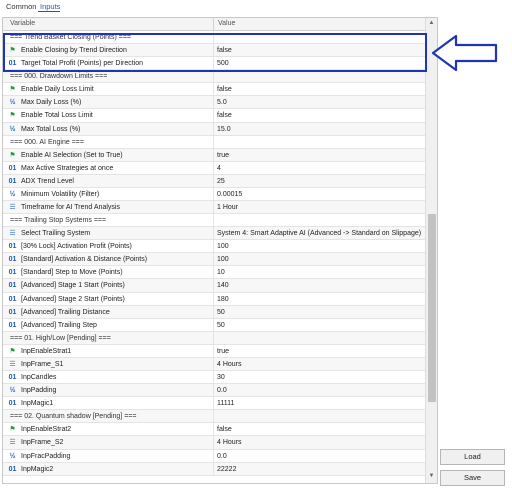 The image size is (512, 489). Describe the element at coordinates (73, 417) in the screenshot. I see `section-label: === 02. Quantum shadow [Pending] ===` at that location.